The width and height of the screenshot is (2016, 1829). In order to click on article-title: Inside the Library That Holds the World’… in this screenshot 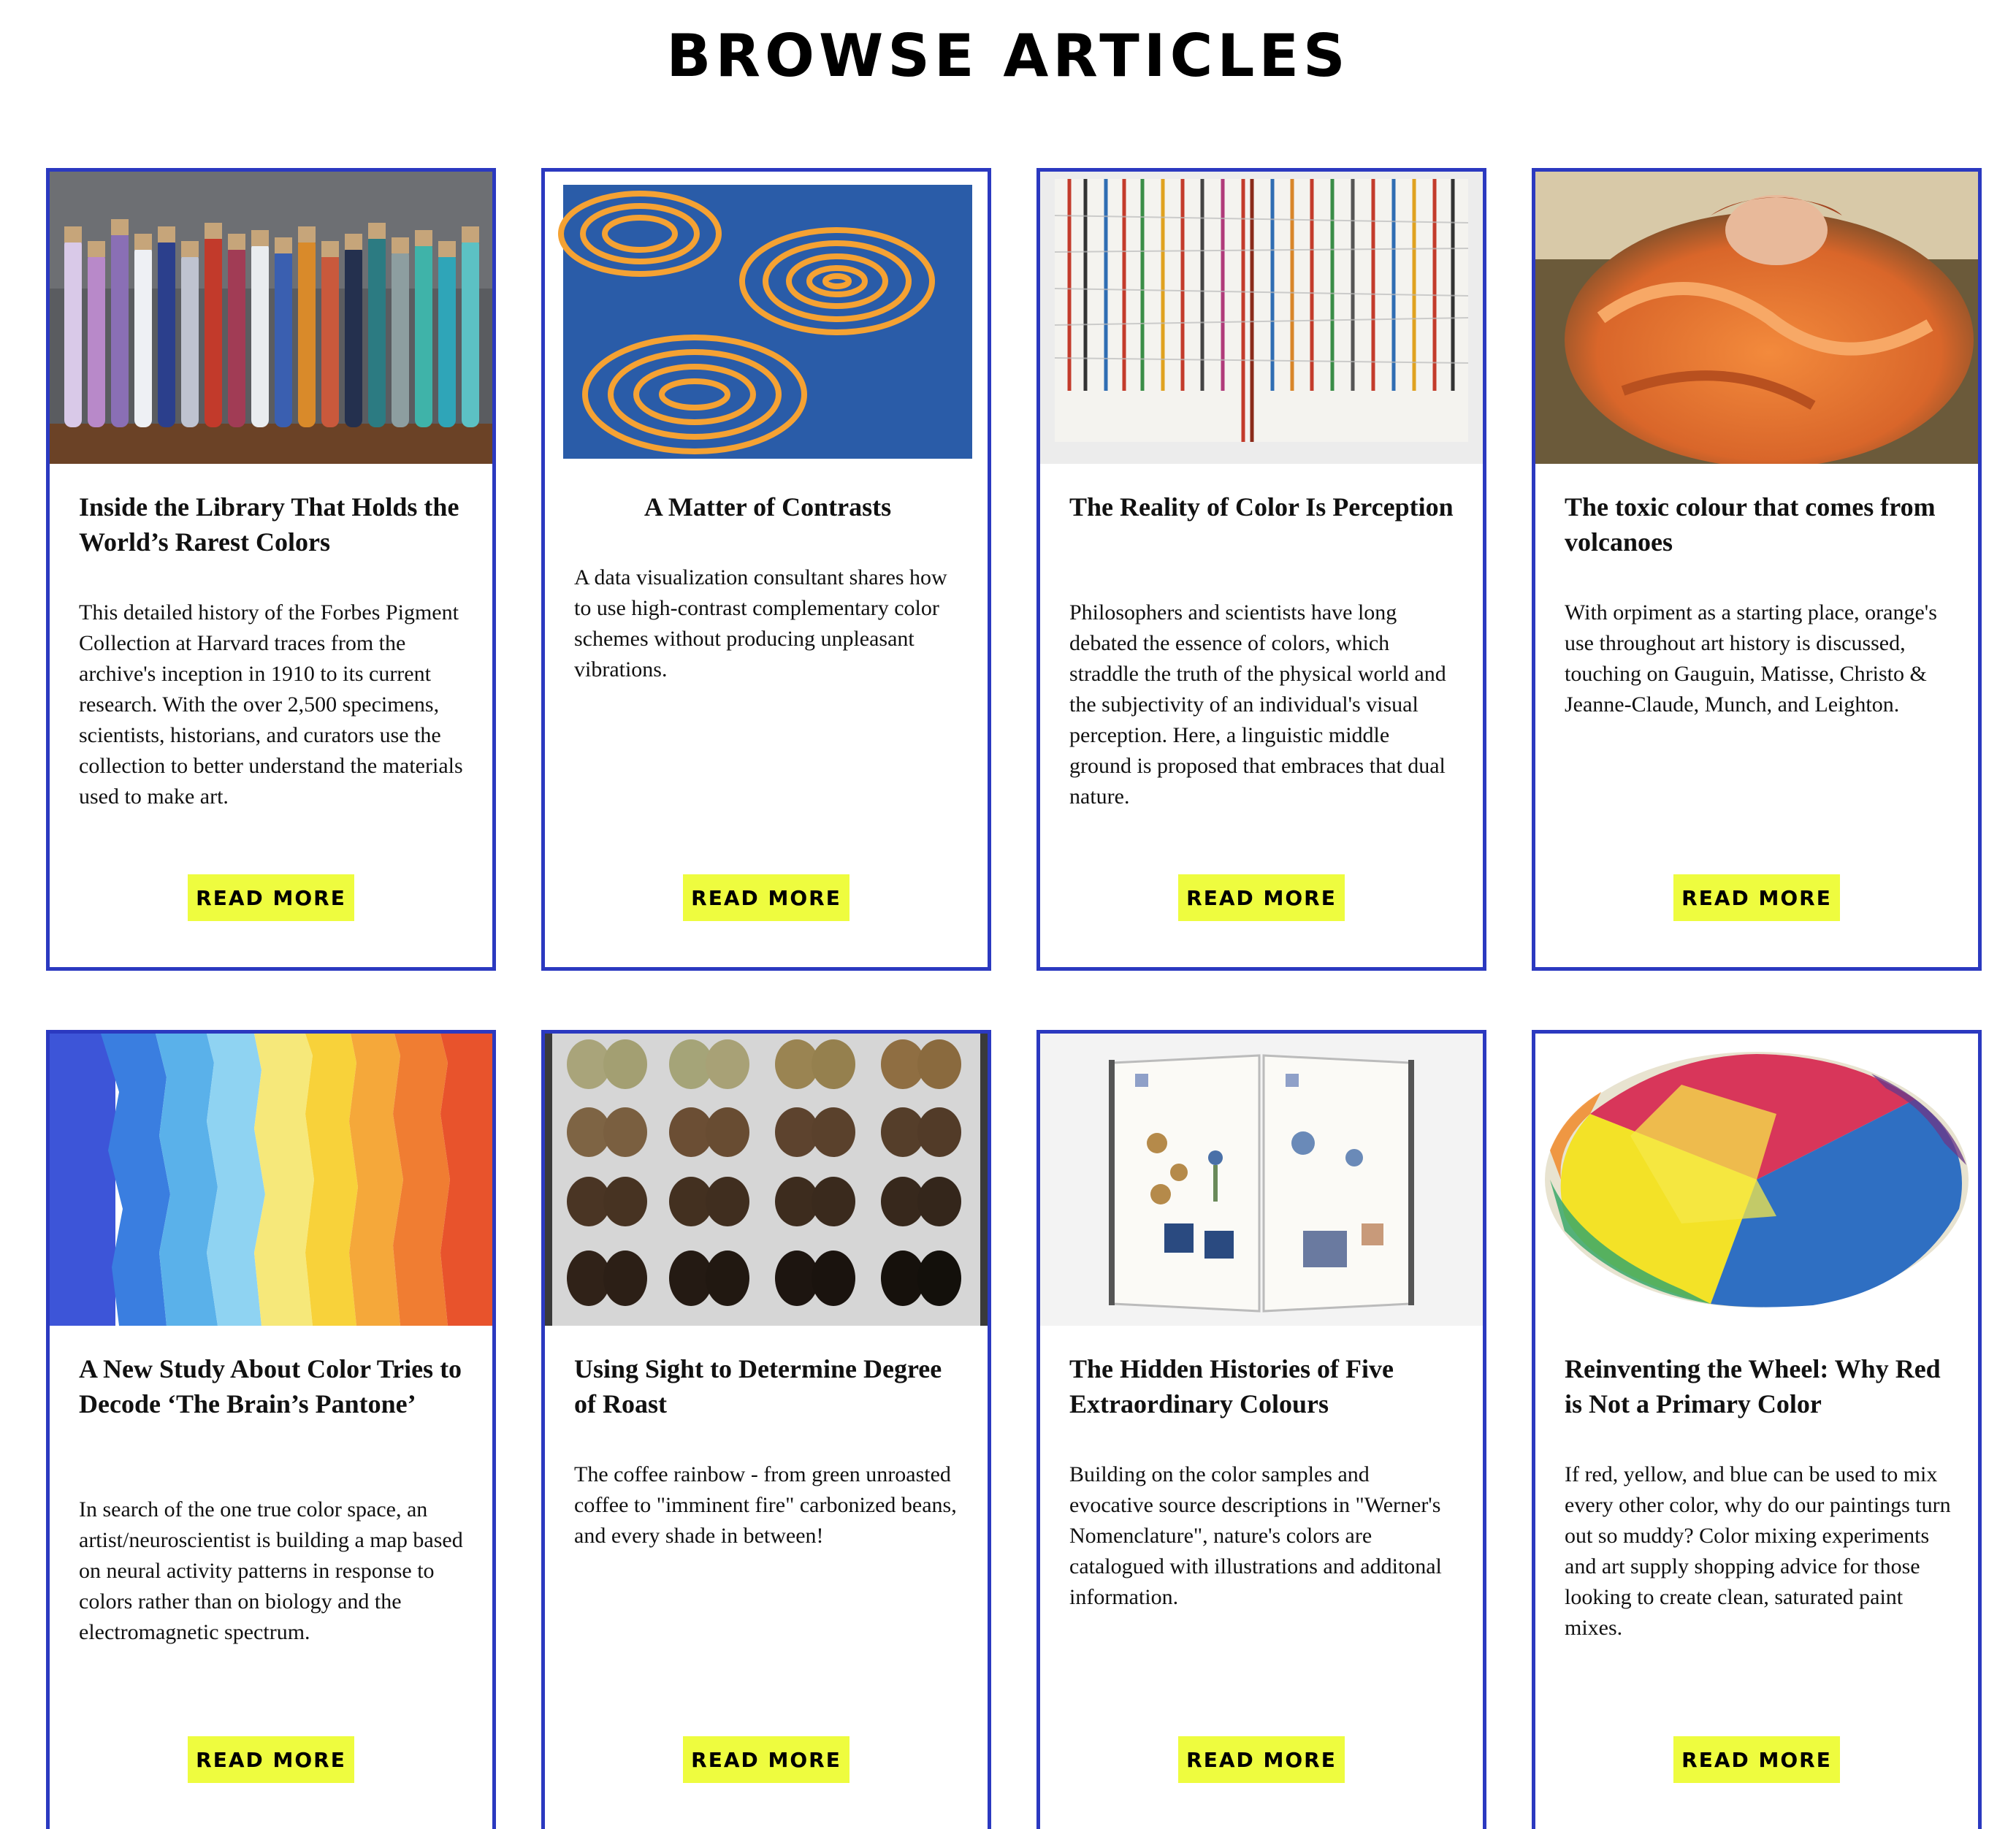, I will do `click(272, 524)`.